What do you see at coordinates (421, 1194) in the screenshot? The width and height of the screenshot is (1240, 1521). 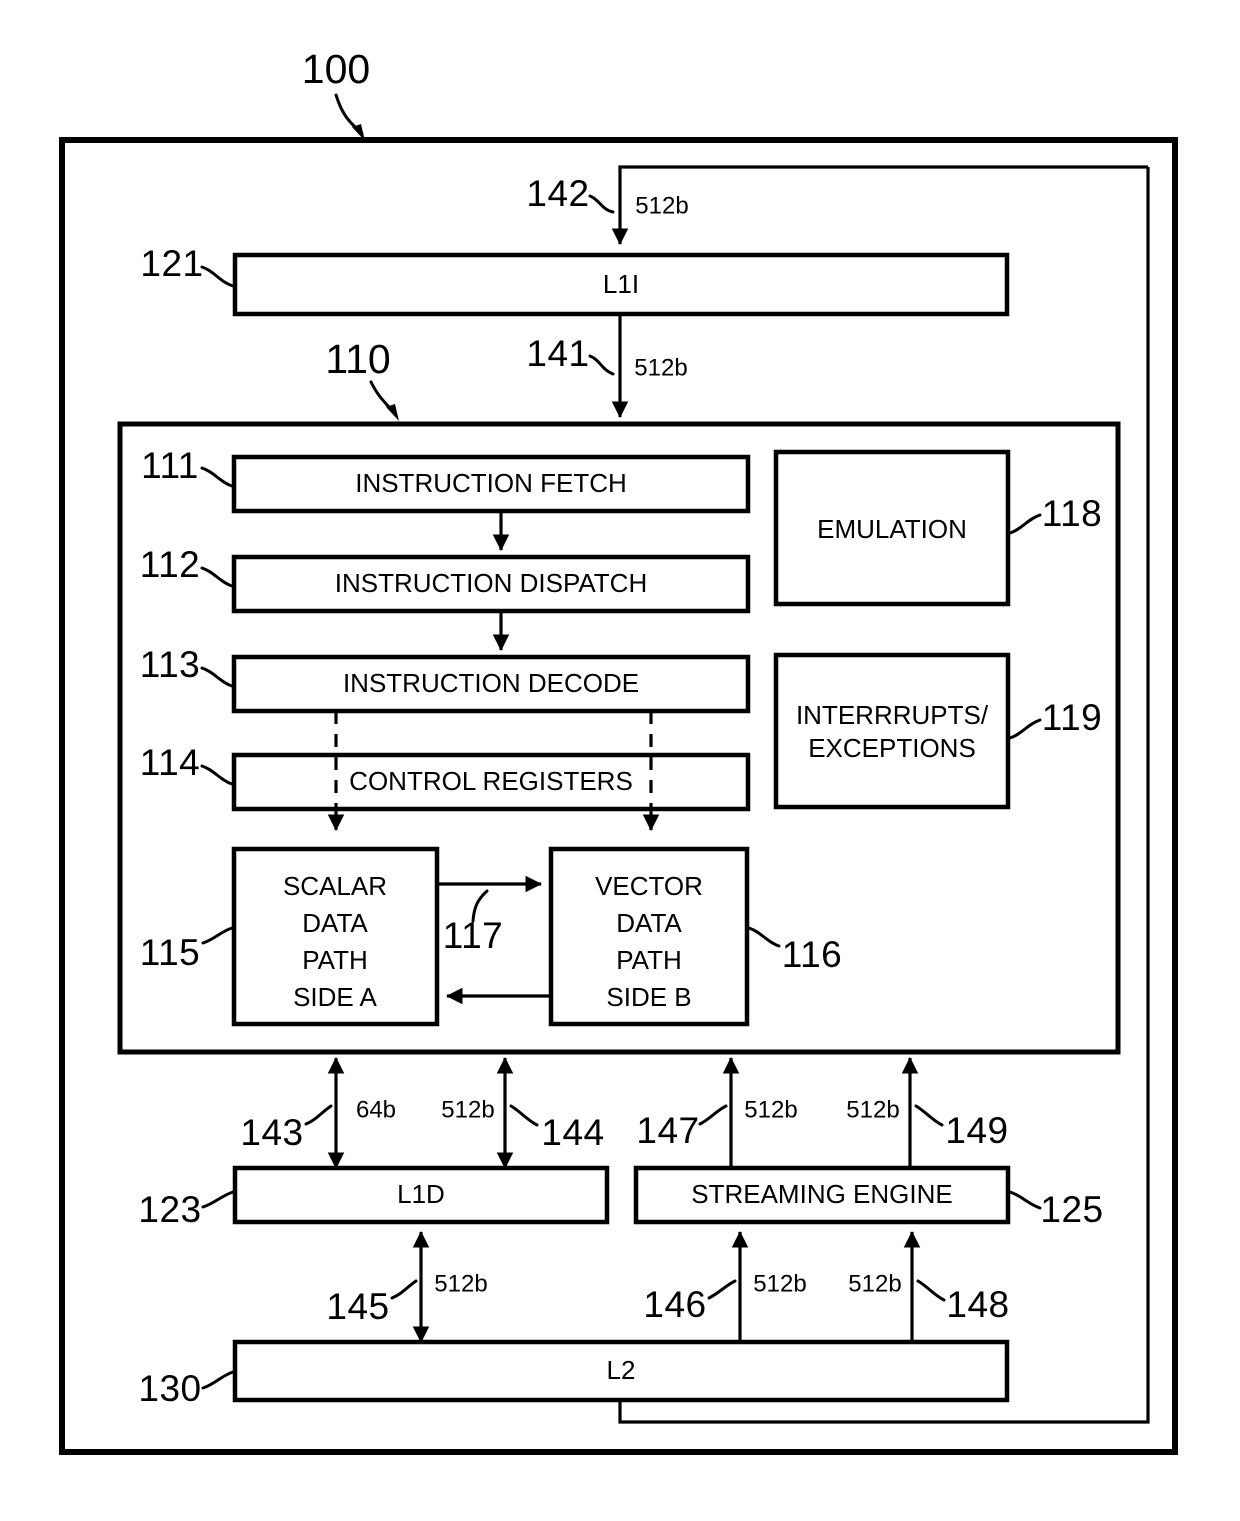 I see `block-l1d-label: L1D` at bounding box center [421, 1194].